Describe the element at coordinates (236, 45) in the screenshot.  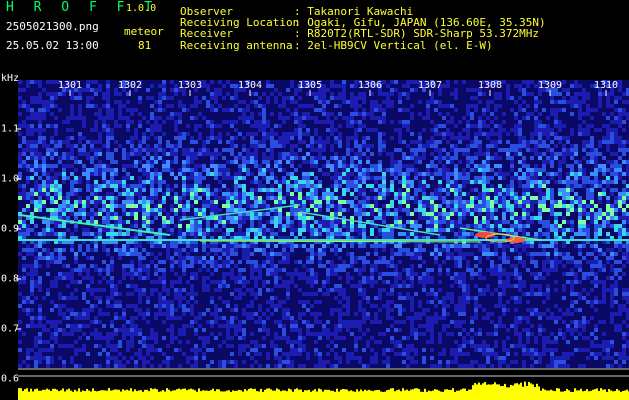
I see `antenna-label: Receiving antenna` at that location.